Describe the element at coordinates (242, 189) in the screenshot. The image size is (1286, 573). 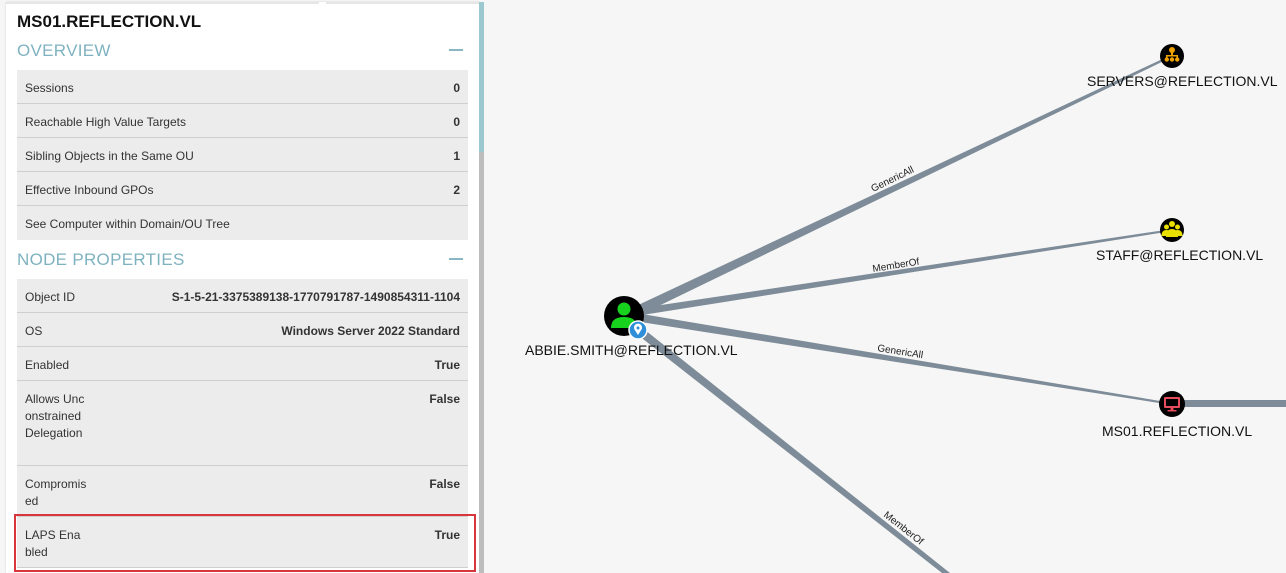
I see `overview-row-inbound-gpos: Effective Inbound GPOs 2` at that location.